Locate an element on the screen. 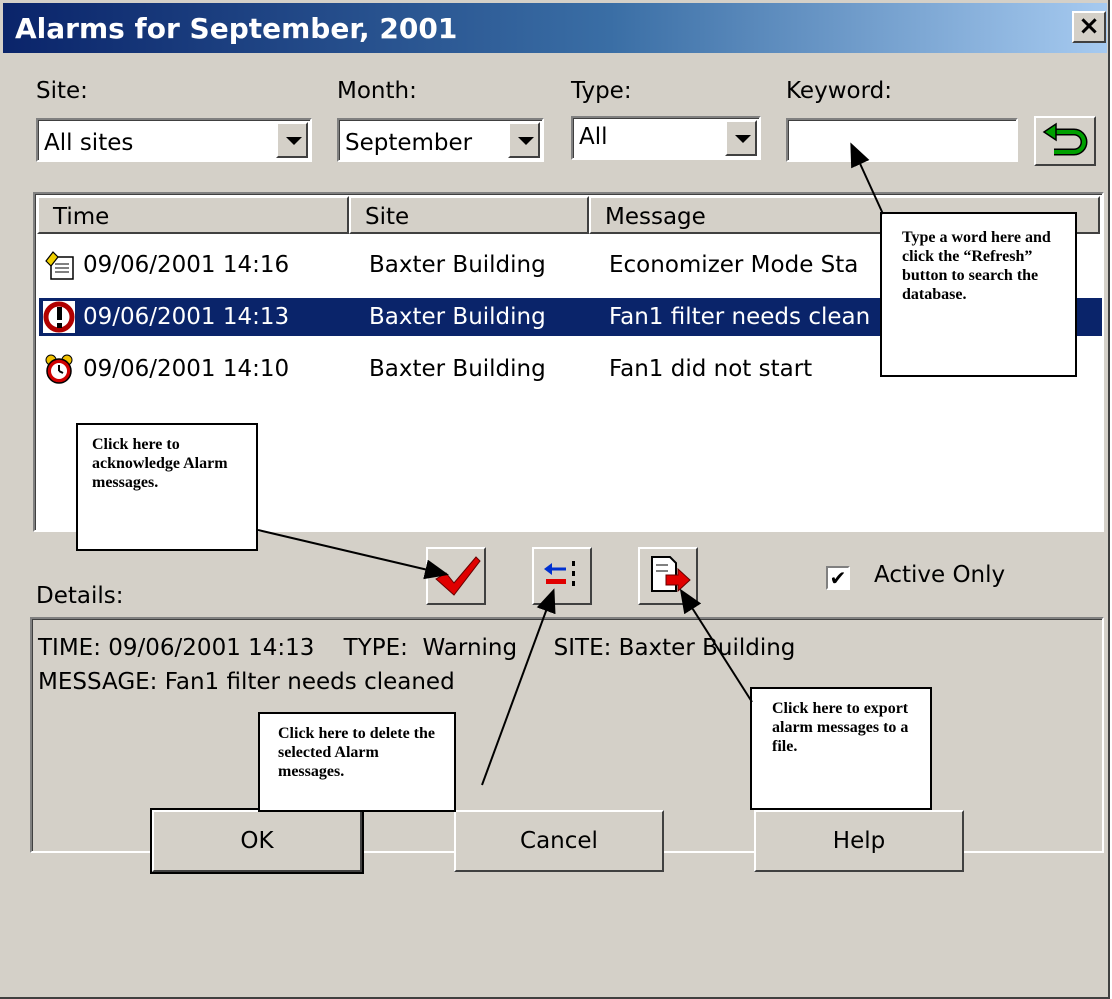 The height and width of the screenshot is (999, 1112). details-label: Details: is located at coordinates (80, 596).